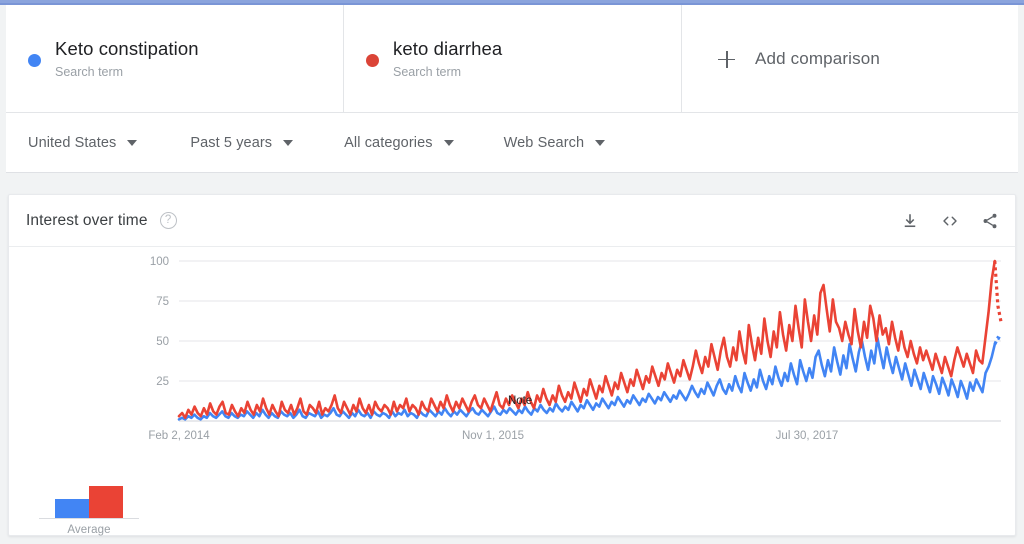 The height and width of the screenshot is (544, 1024). What do you see at coordinates (159, 262) in the screenshot?
I see `y-axis-tick: 100` at bounding box center [159, 262].